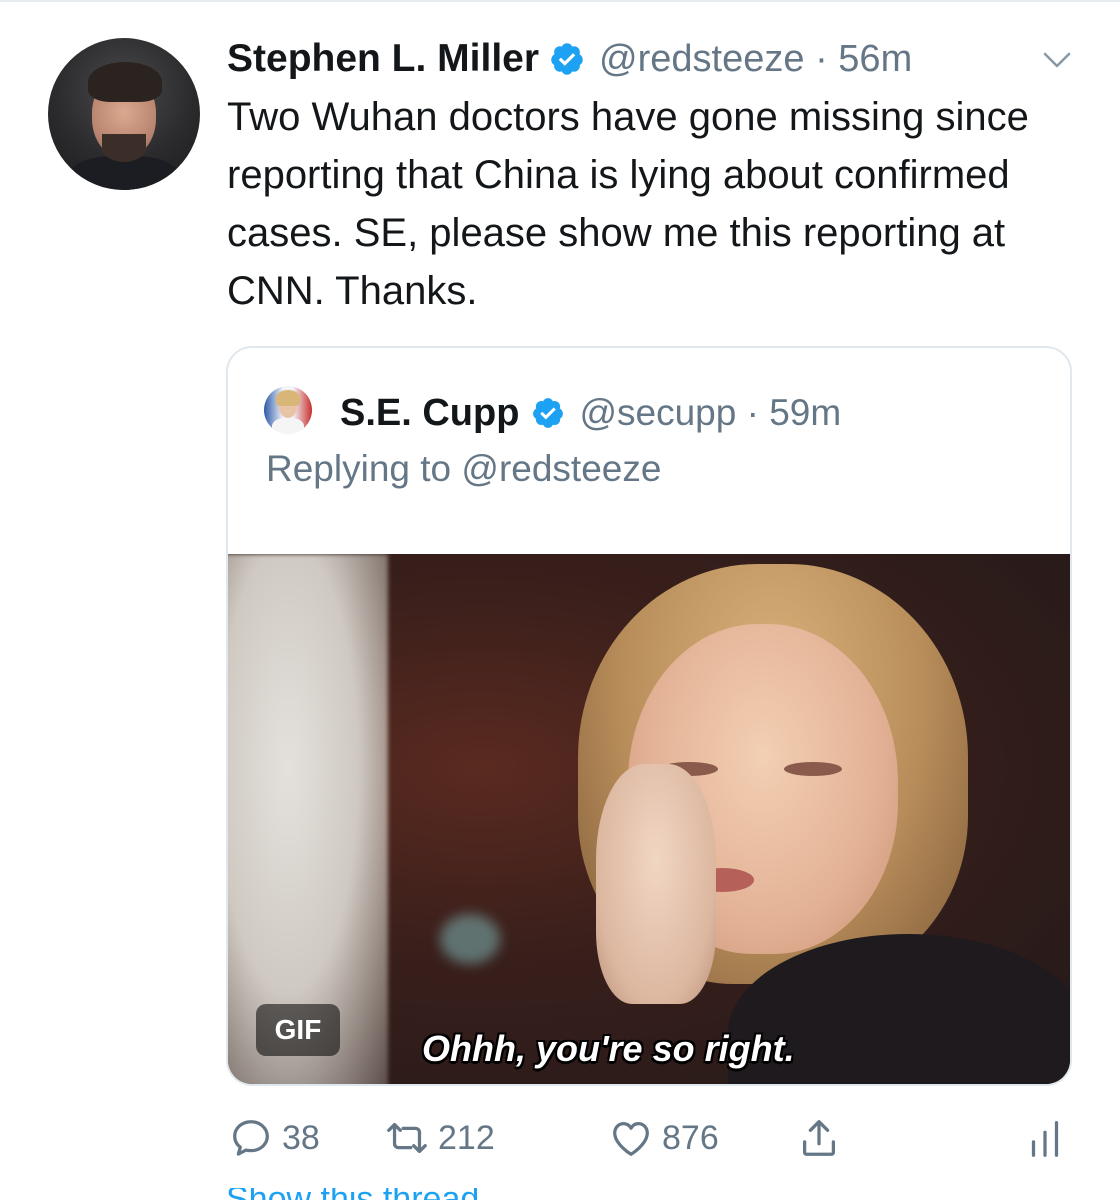 The height and width of the screenshot is (1200, 1120). What do you see at coordinates (383, 59) in the screenshot?
I see `author-name: Stephen L. Miller` at bounding box center [383, 59].